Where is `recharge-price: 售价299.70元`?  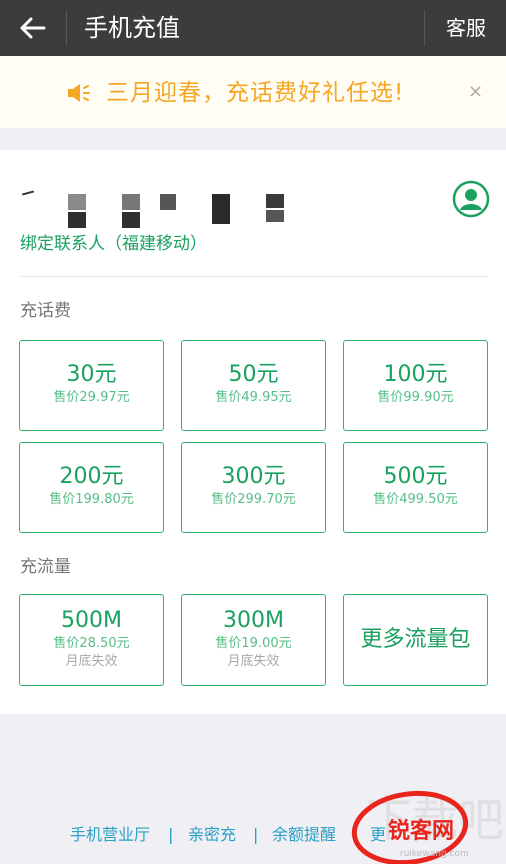
recharge-price: 售价299.70元 is located at coordinates (253, 499).